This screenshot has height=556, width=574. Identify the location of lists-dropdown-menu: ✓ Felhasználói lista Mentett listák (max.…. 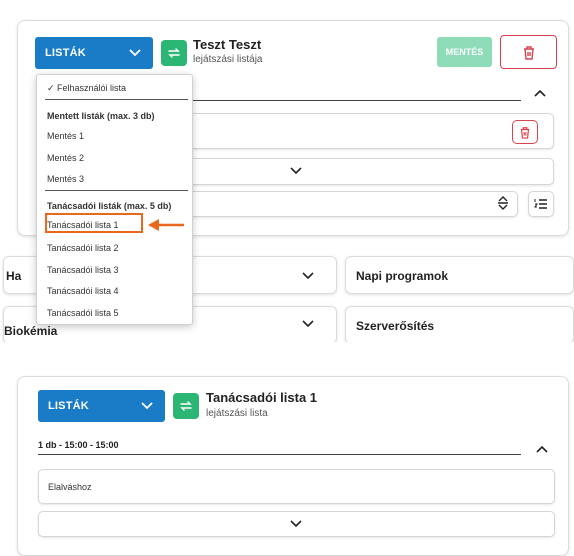
(114, 199).